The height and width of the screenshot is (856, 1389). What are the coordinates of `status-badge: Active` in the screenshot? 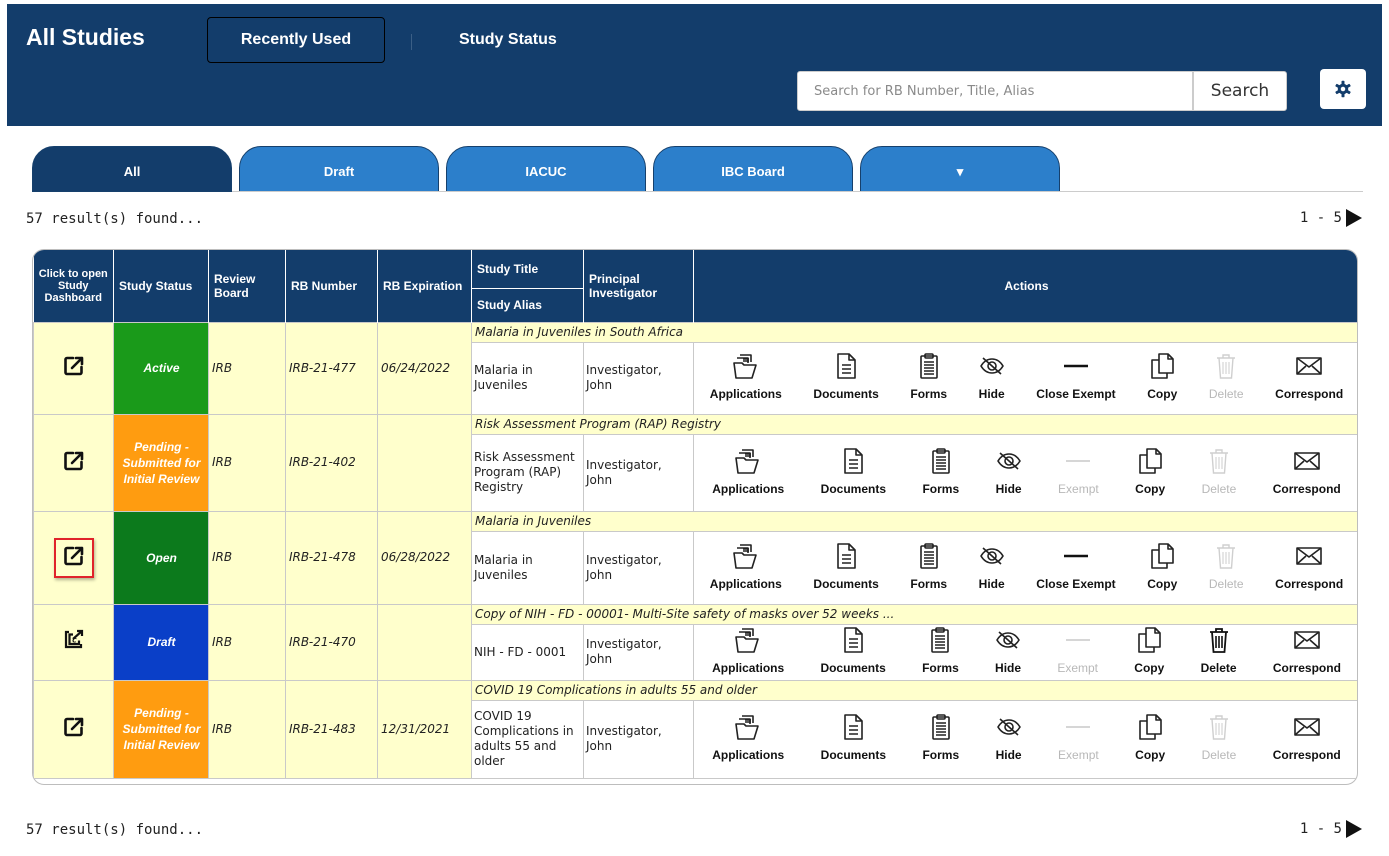 It's located at (161, 368).